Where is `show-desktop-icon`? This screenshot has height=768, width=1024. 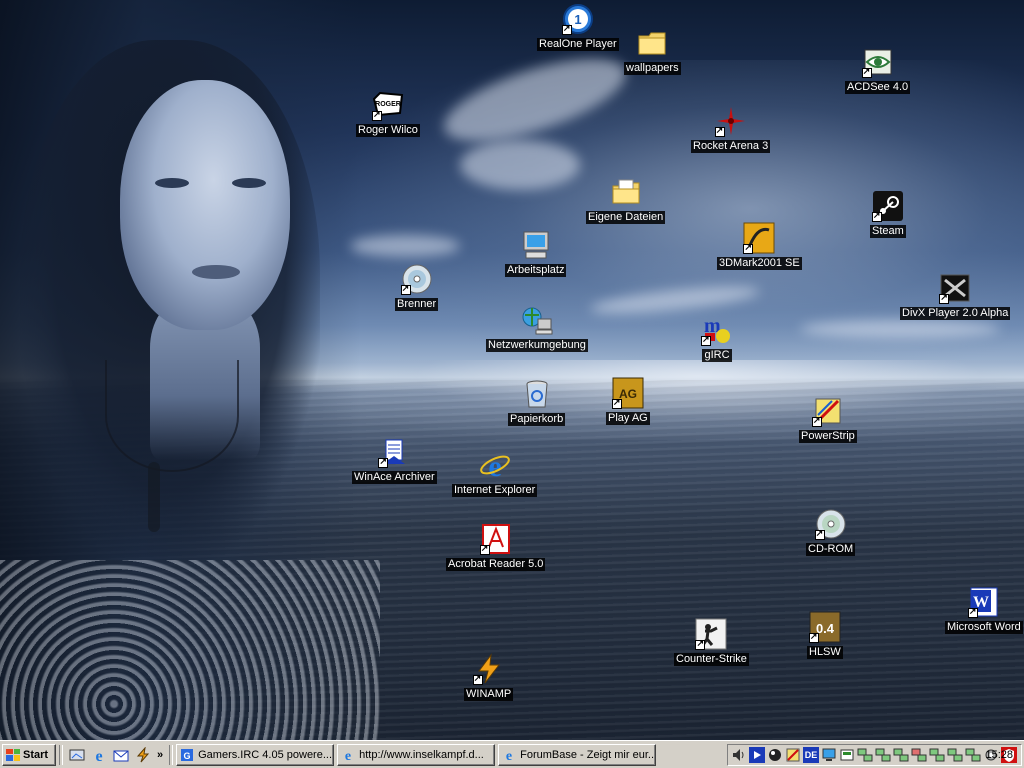 show-desktop-icon is located at coordinates (77, 755).